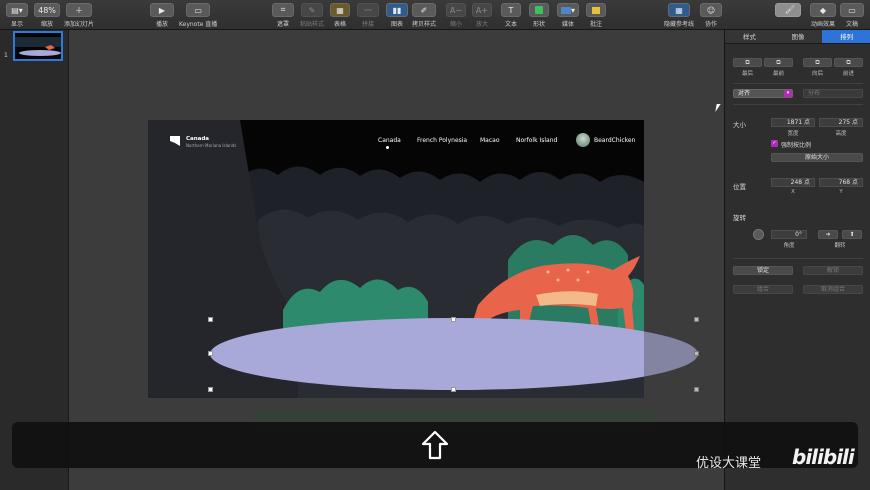 The width and height of the screenshot is (870, 490). Describe the element at coordinates (210, 353) in the screenshot. I see `resize-handle-left` at that location.